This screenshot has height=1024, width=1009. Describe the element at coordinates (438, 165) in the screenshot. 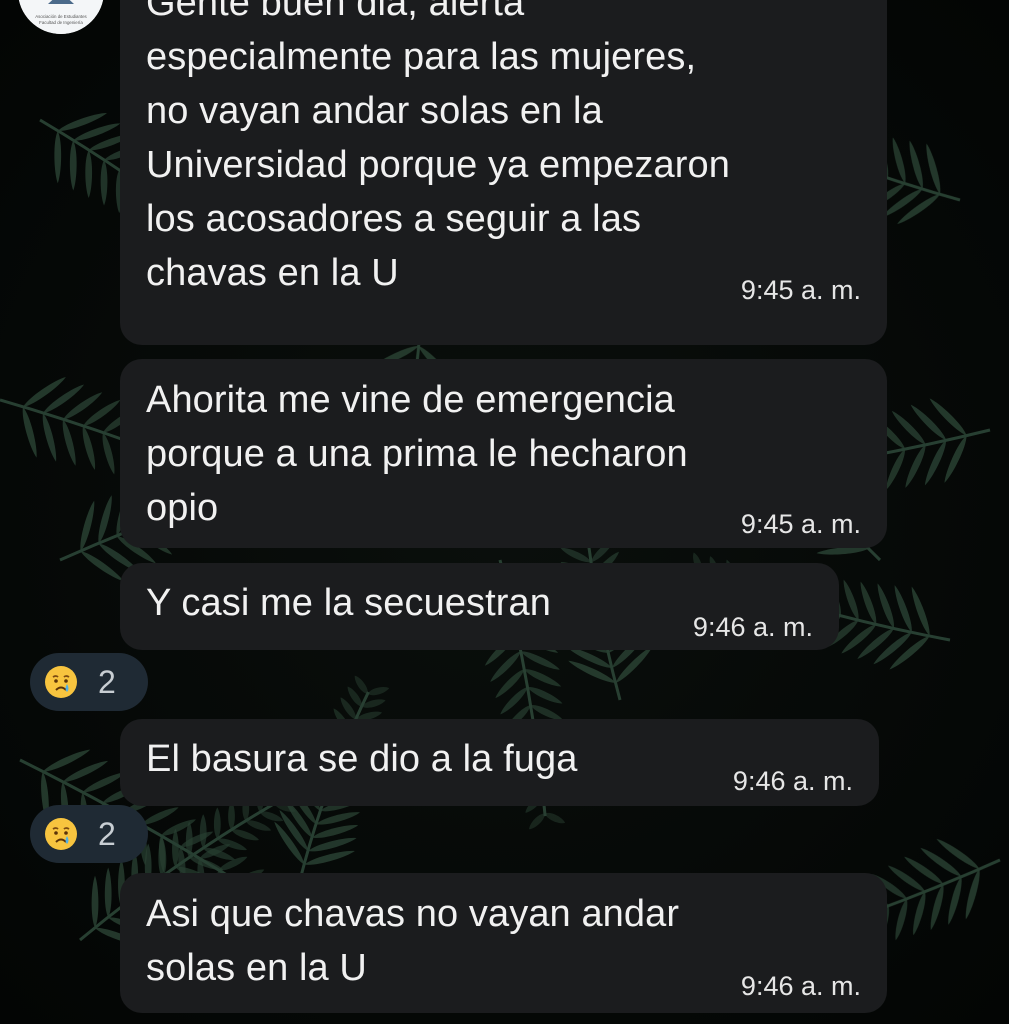

I see `message-line: Universidad porque ya empezaron` at that location.